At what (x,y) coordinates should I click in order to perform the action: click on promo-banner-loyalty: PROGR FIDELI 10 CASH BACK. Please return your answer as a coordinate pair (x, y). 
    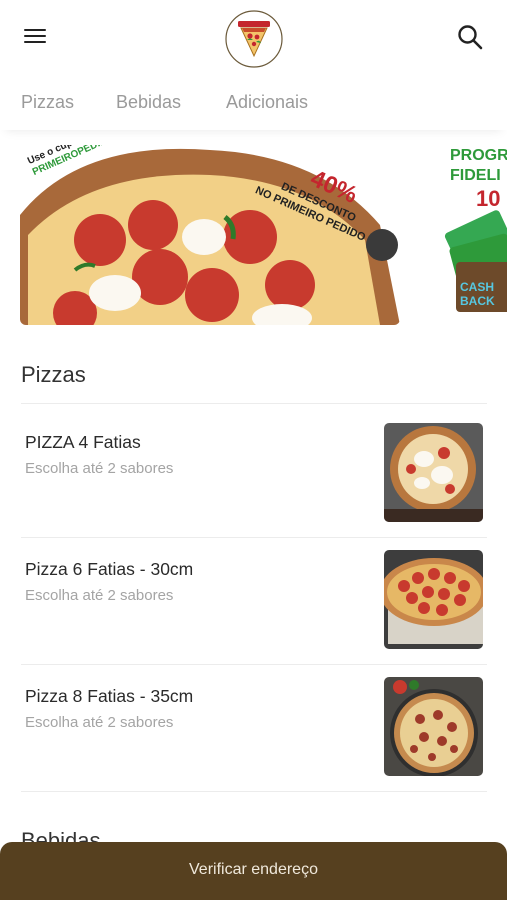
    Looking at the image, I should click on (473, 235).